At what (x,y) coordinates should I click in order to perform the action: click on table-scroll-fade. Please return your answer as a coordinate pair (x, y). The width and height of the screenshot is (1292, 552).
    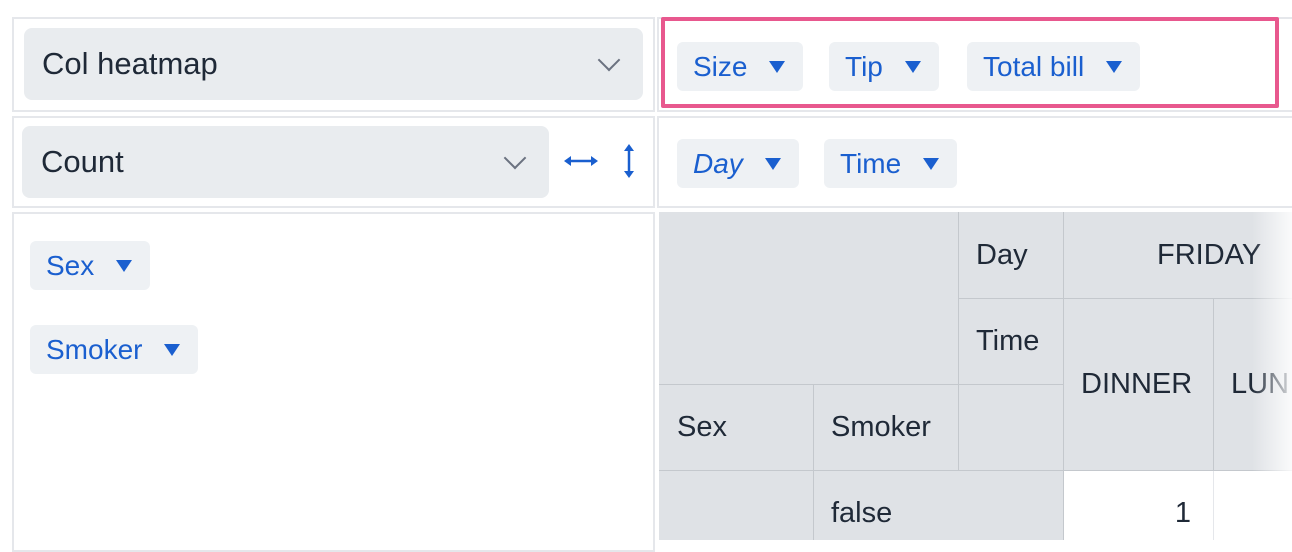
    Looking at the image, I should click on (1272, 376).